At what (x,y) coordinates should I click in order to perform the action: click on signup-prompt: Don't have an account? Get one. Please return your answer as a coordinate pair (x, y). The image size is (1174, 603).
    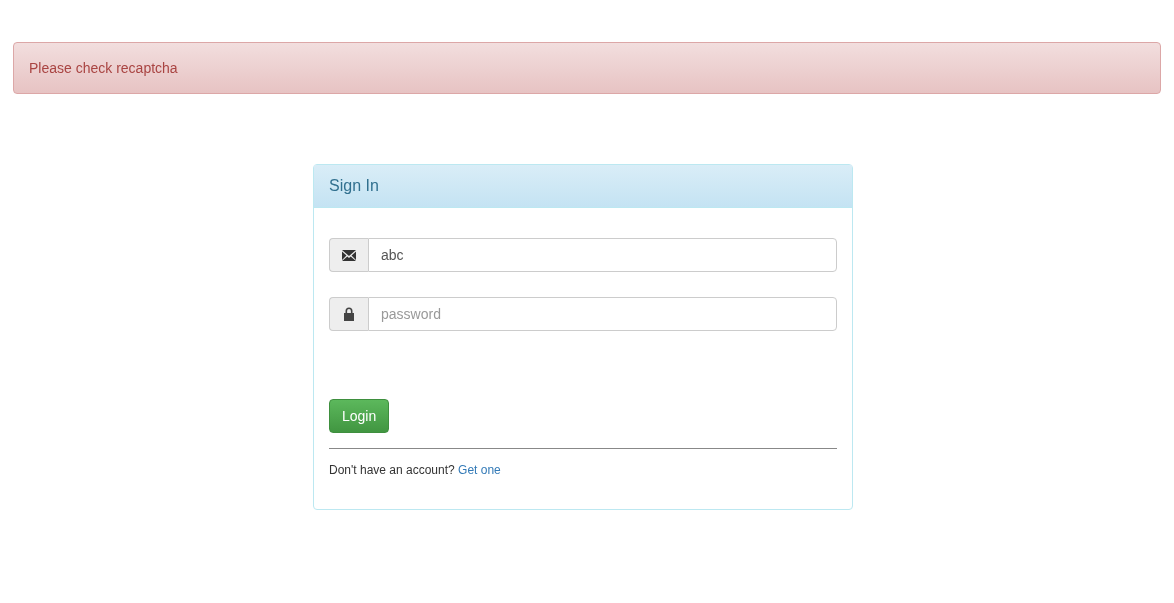
    Looking at the image, I should click on (415, 470).